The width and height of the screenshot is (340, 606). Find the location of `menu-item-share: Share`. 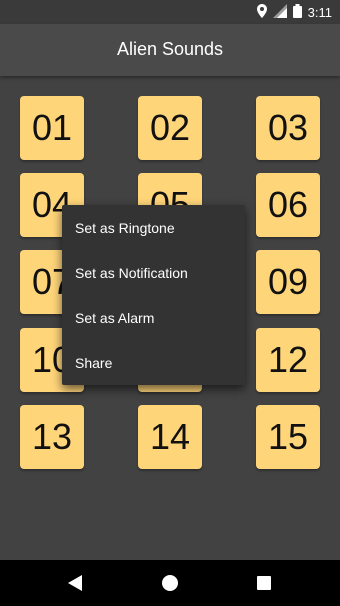

menu-item-share: Share is located at coordinates (153, 362).